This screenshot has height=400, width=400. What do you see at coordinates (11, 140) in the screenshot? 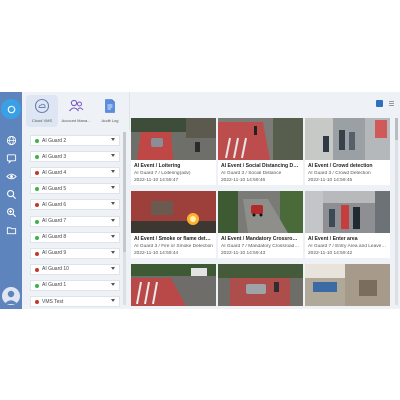
I see `globe-icon` at bounding box center [11, 140].